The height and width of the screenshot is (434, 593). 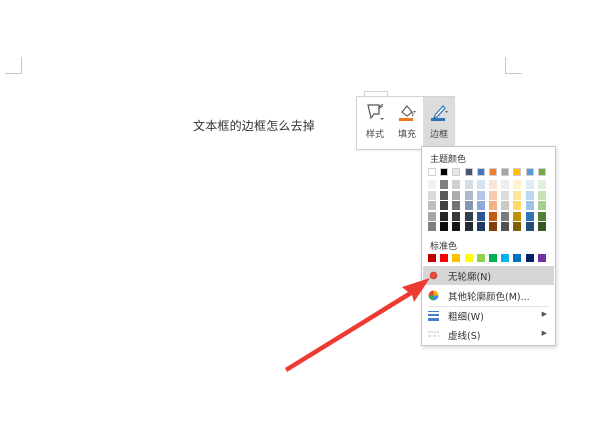 I want to click on annotation-arrow, so click(x=357, y=325).